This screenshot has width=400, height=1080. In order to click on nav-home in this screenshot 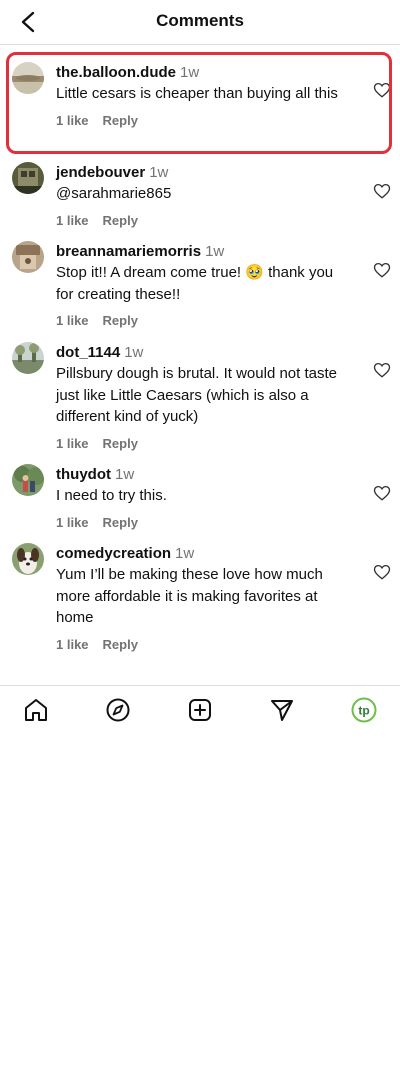, I will do `click(36, 710)`.